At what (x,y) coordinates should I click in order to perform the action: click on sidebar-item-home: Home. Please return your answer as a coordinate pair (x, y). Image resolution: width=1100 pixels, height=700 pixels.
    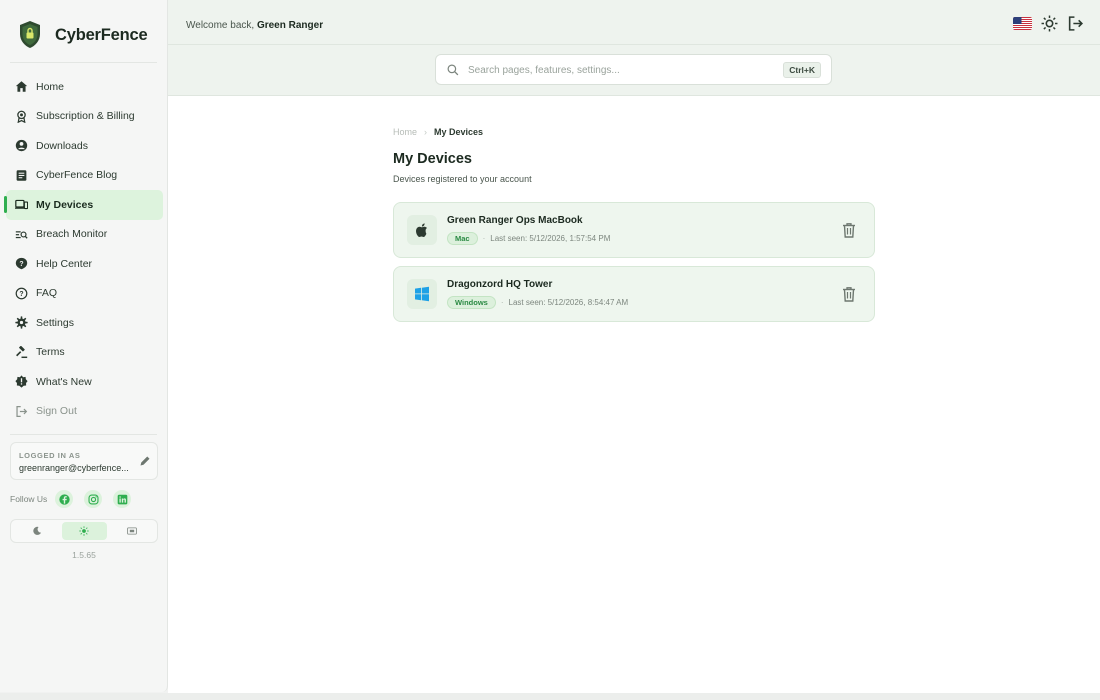
    Looking at the image, I should click on (84, 87).